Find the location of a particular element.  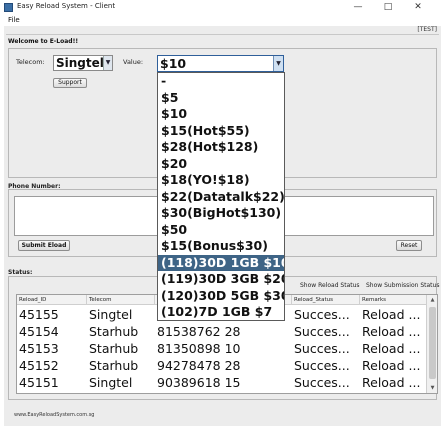

column-header: Reload_Status is located at coordinates (326, 300).